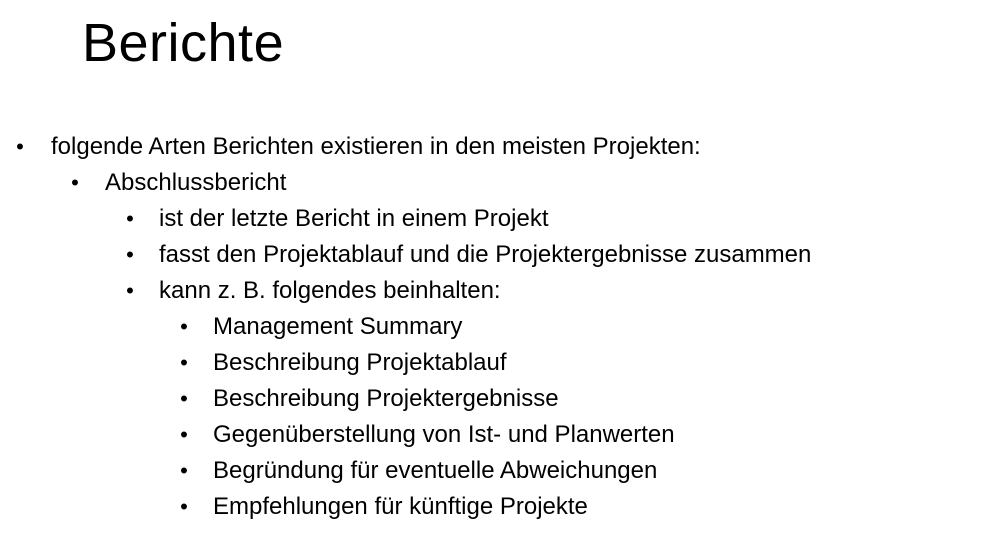 This screenshot has width=985, height=539. What do you see at coordinates (330, 290) in the screenshot?
I see `bullet-text: kann z. B. folgendes beinhalten:` at bounding box center [330, 290].